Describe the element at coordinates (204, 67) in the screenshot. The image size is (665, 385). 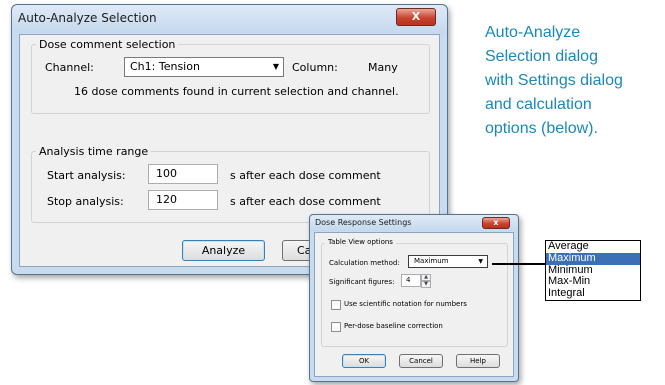
I see `channel-select: Ch1: Tension ▼` at that location.